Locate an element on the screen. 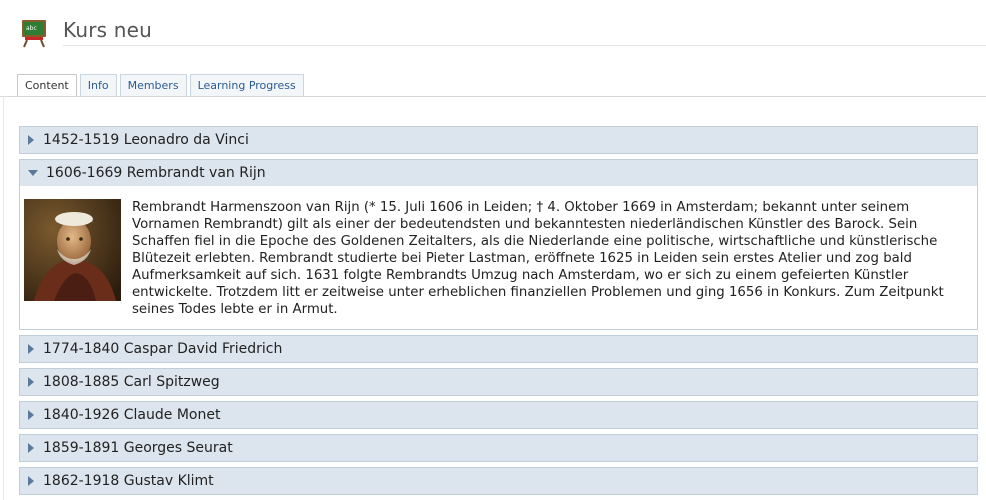  accordion-title: 1452-1519 Leonadro da Vinci is located at coordinates (146, 140).